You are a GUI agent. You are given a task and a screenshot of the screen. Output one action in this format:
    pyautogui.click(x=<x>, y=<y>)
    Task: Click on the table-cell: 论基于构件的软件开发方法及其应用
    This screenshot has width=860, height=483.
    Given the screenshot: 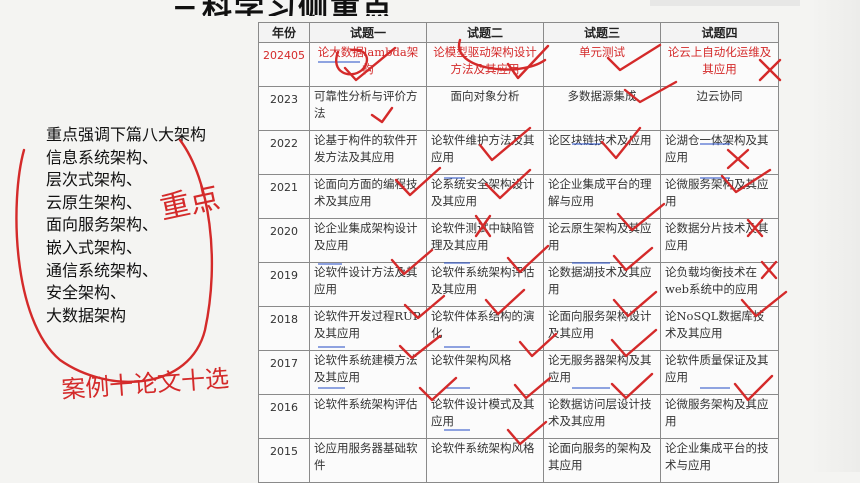 What is the action you would take?
    pyautogui.click(x=368, y=152)
    